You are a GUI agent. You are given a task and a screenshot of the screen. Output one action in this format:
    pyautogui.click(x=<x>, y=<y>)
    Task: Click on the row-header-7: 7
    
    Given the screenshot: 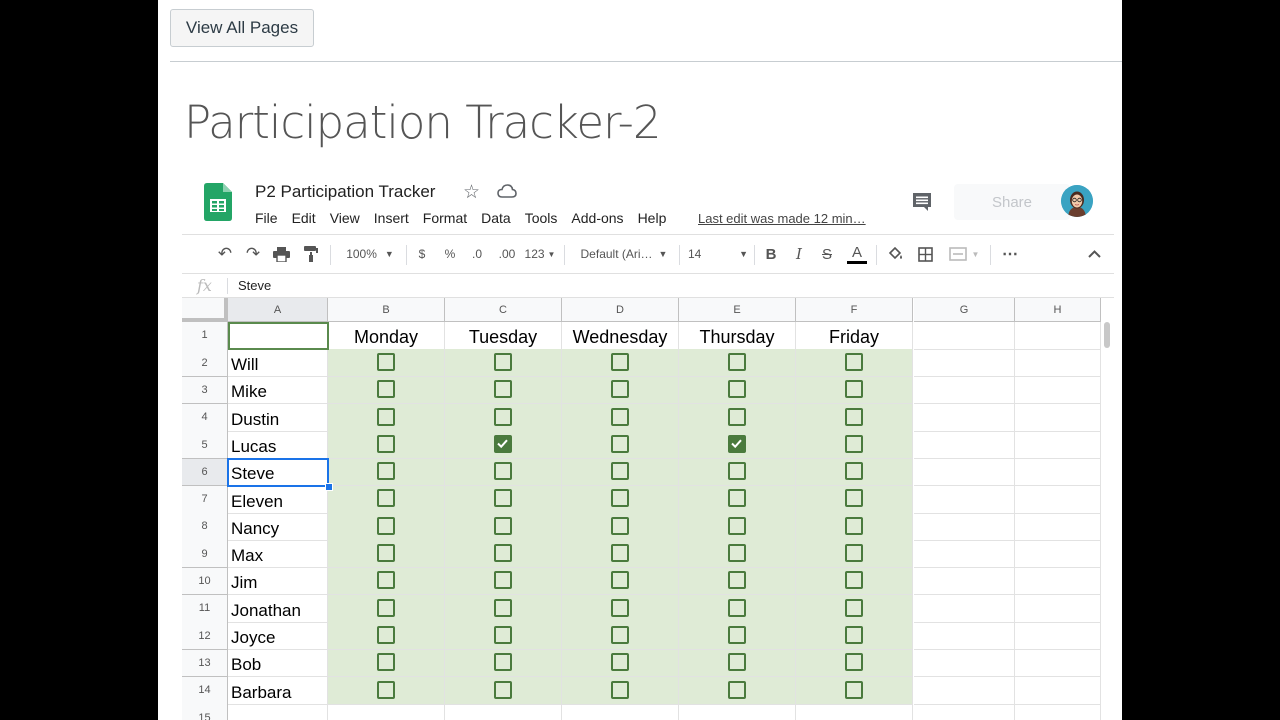 What is the action you would take?
    pyautogui.click(x=205, y=499)
    